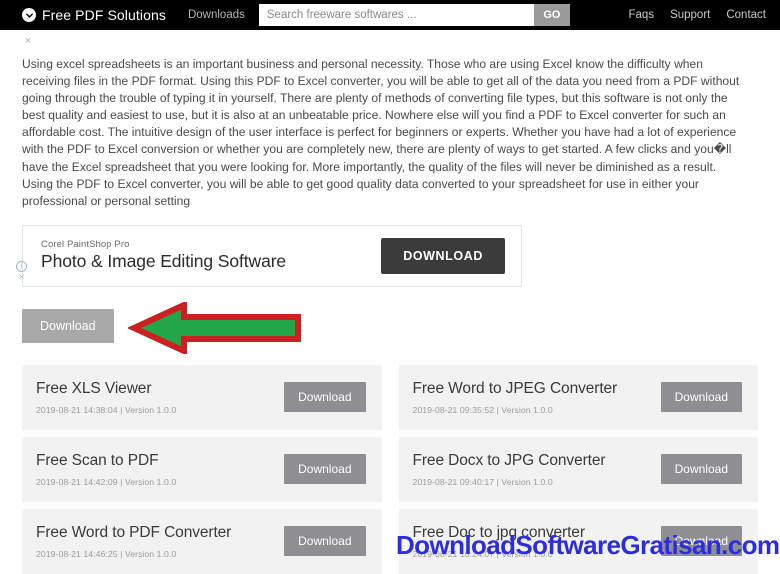 This screenshot has height=574, width=780. Describe the element at coordinates (68, 325) in the screenshot. I see `primary-download-button: Download` at that location.